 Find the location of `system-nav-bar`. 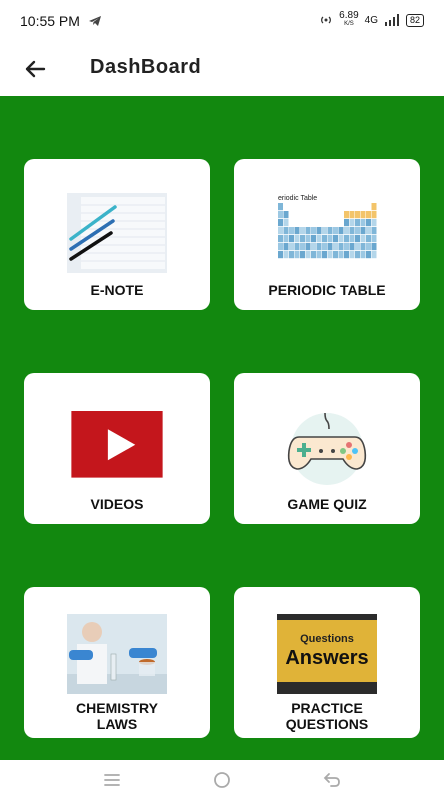

system-nav-bar is located at coordinates (222, 780).